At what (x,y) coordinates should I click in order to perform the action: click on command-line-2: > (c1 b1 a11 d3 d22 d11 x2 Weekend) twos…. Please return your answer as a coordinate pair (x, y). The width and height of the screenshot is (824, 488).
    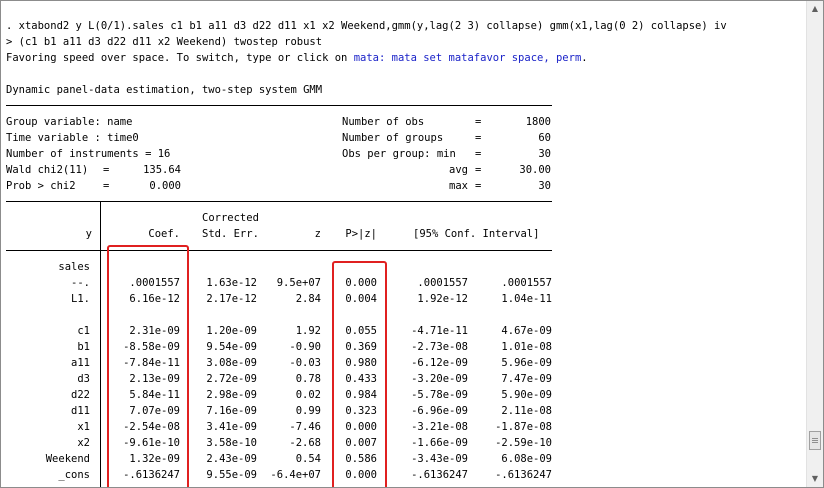
    Looking at the image, I should click on (164, 42).